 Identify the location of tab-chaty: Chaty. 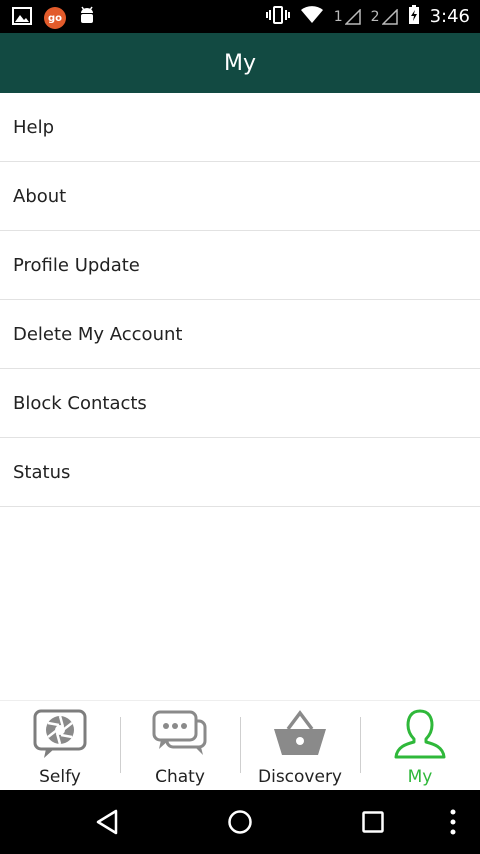
(180, 746).